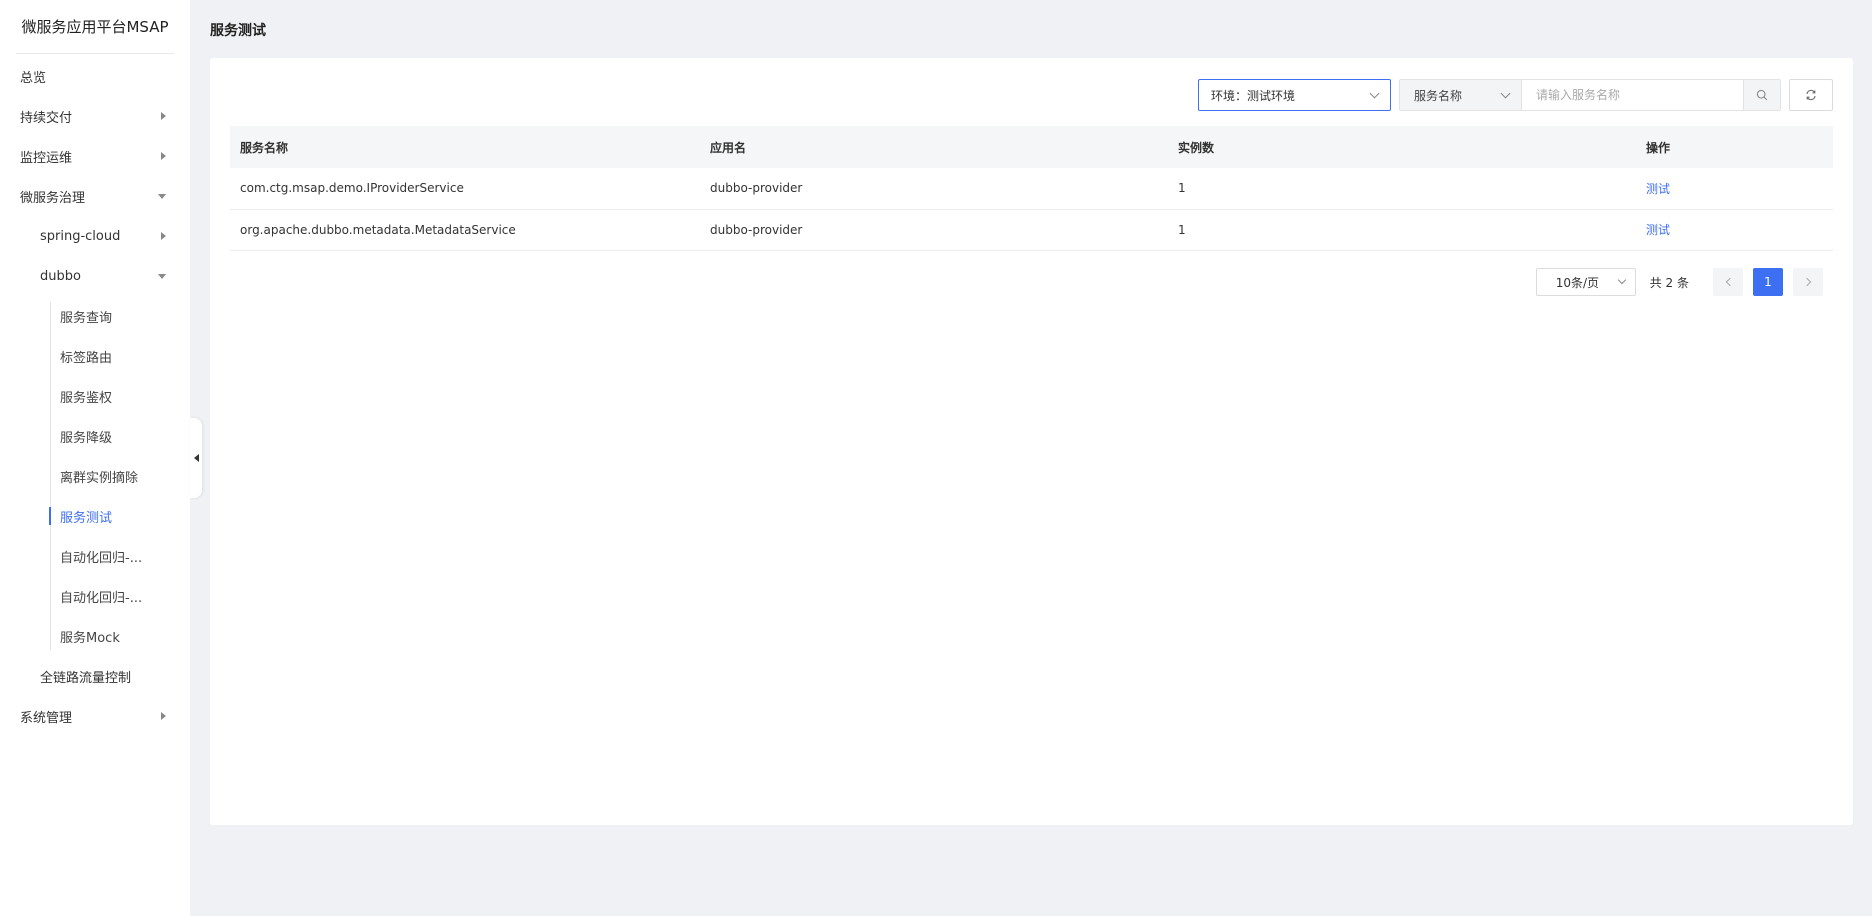 The image size is (1872, 916). I want to click on sidebar-item-service-auth: 服务鉴权, so click(95, 396).